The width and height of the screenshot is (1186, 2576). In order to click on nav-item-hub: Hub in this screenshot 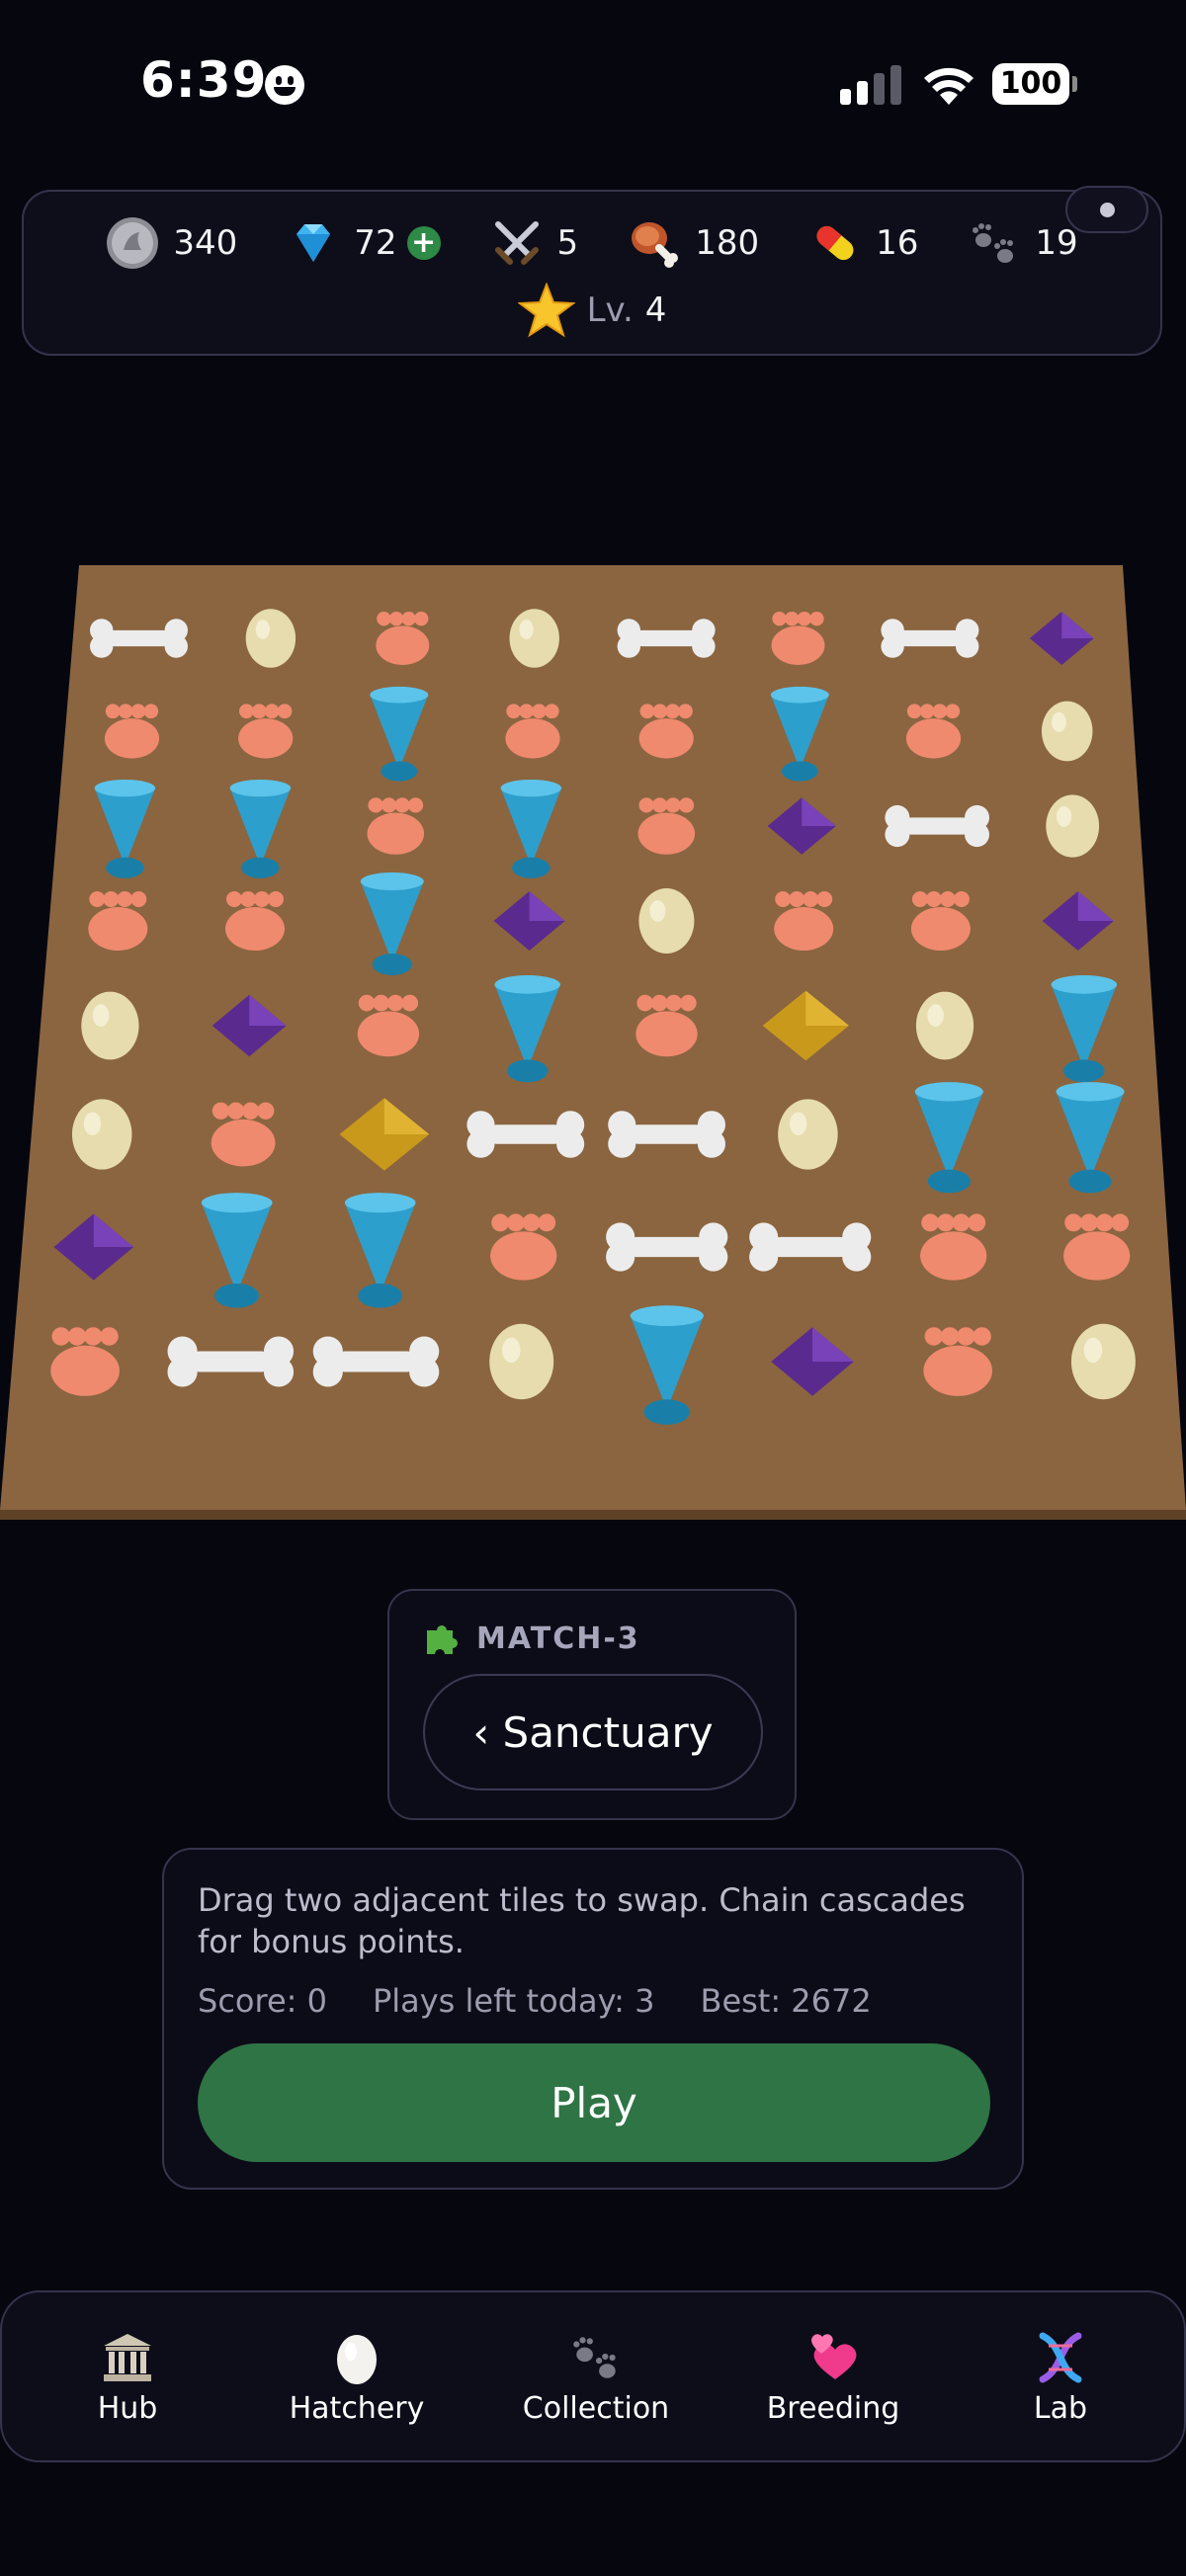, I will do `click(127, 2378)`.